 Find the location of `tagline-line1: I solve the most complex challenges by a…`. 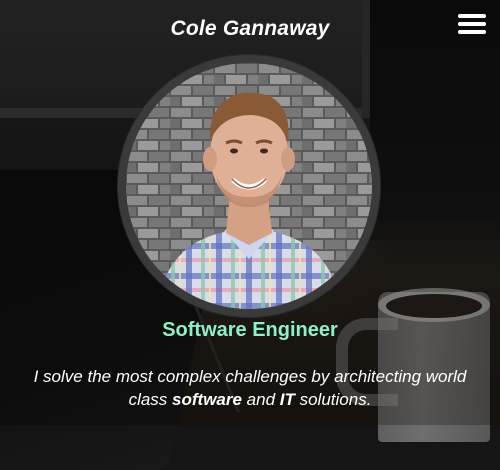

tagline-line1: I solve the most complex challenges by a… is located at coordinates (250, 376).